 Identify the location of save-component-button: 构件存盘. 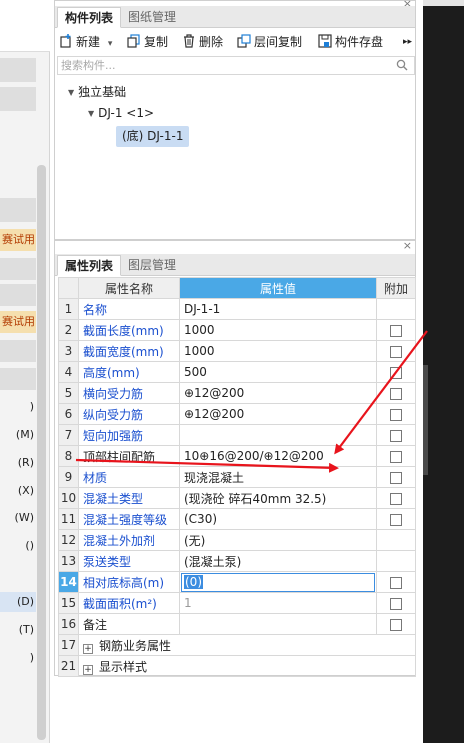
(350, 43).